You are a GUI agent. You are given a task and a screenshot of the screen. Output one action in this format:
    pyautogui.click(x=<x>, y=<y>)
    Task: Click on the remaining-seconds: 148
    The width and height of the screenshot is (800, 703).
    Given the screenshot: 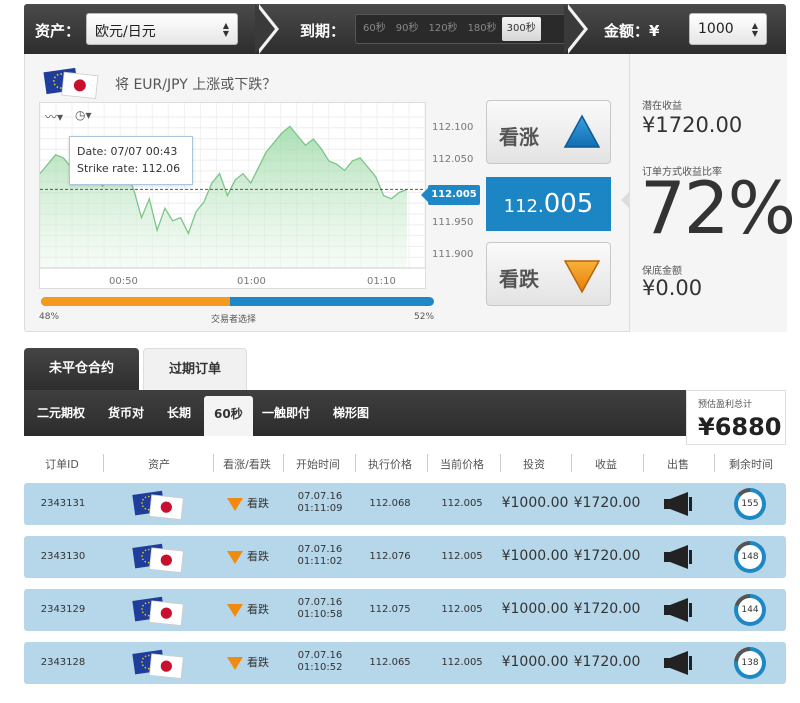 What is the action you would take?
    pyautogui.click(x=750, y=557)
    